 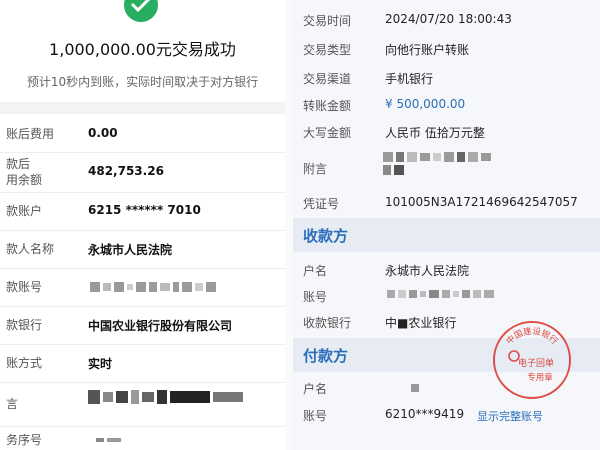 What do you see at coordinates (327, 79) in the screenshot?
I see `row-label: 交易渠道` at bounding box center [327, 79].